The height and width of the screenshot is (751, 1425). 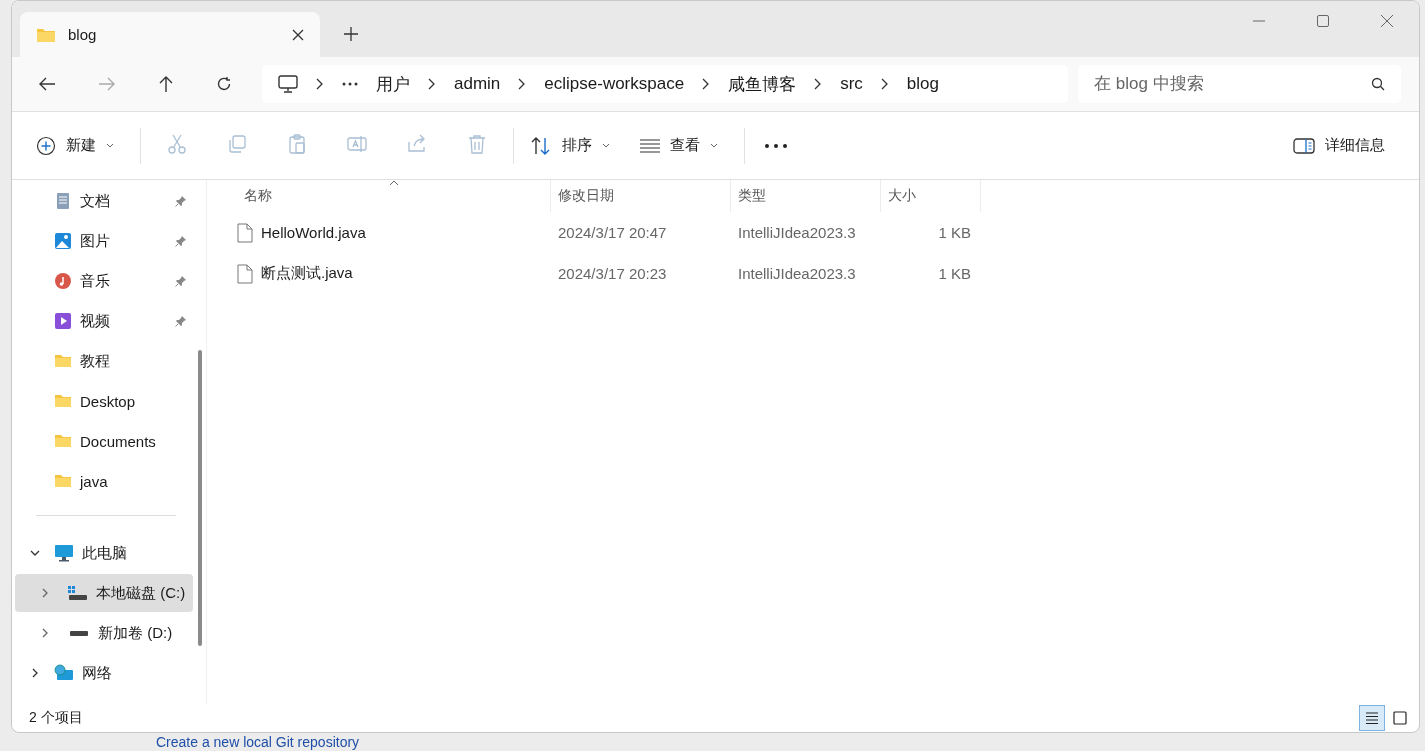 I want to click on file-name: 断点测试.java, so click(x=307, y=273).